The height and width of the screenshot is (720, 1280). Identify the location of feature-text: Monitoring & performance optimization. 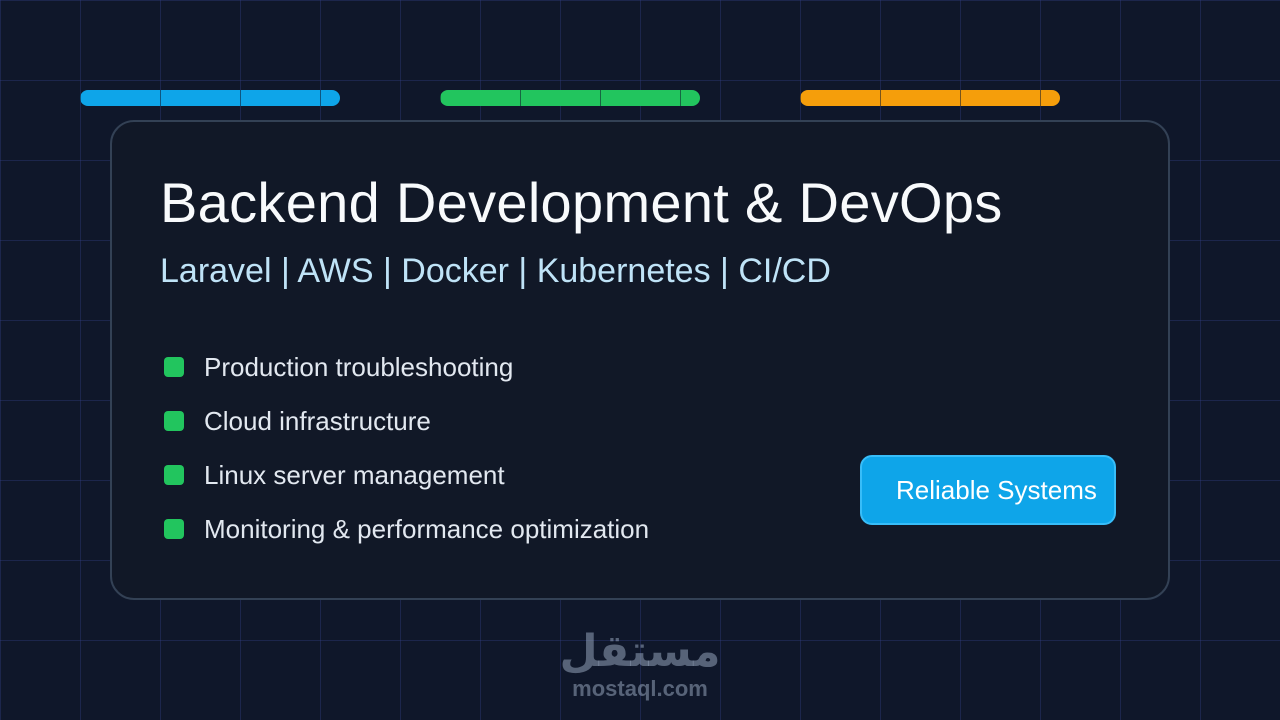
(427, 528).